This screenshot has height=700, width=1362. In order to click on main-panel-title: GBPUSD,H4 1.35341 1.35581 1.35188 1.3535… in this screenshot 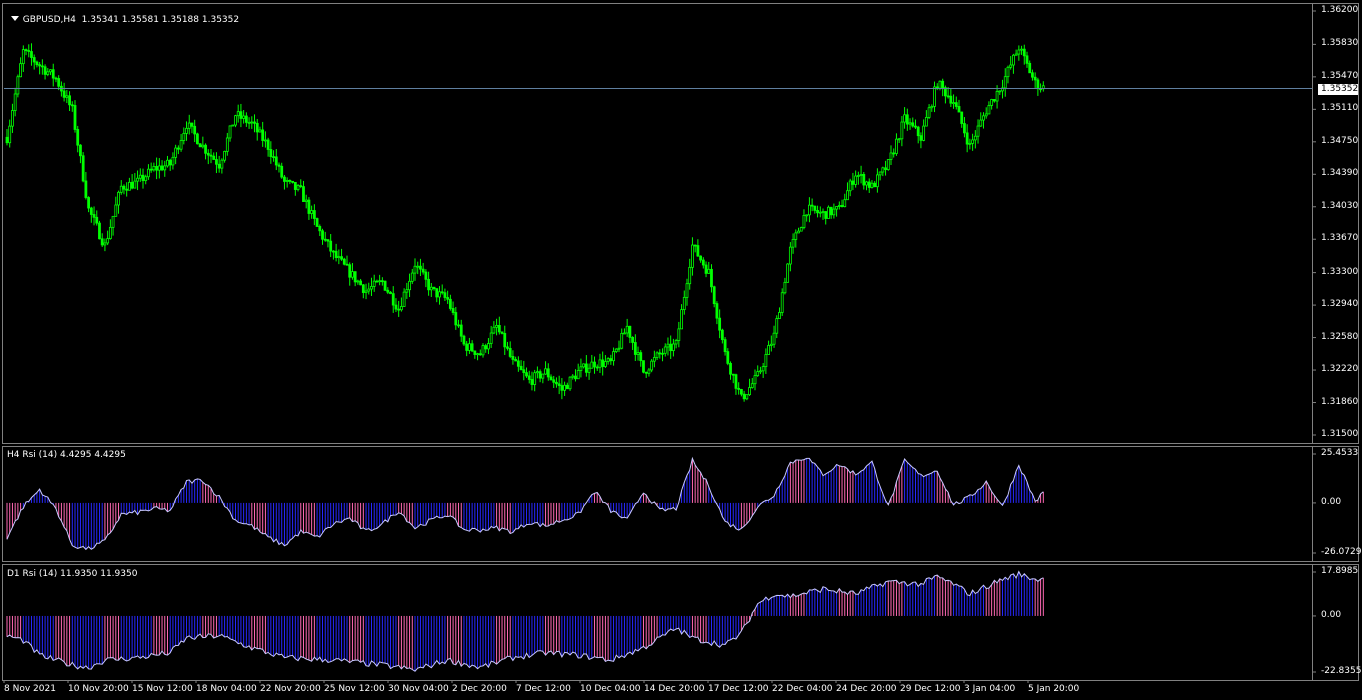, I will do `click(122, 15)`.